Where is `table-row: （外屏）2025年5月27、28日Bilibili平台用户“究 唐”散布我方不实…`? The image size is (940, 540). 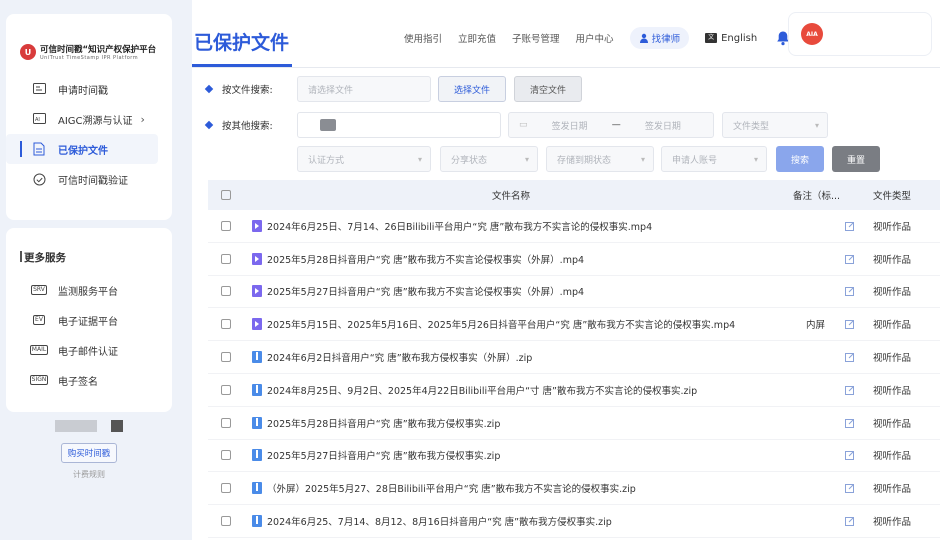
table-row: （外屏）2025年5月27、28日Bilibili平台用户“究 唐”散布我方不实… is located at coordinates (574, 489).